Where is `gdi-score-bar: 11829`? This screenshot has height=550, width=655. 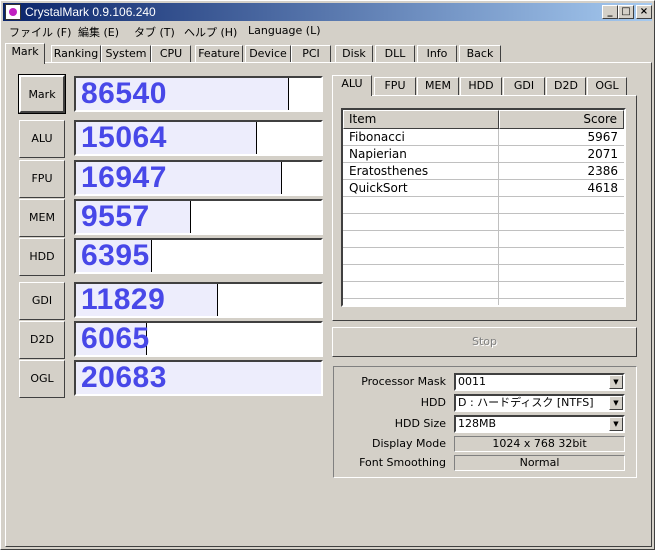 gdi-score-bar: 11829 is located at coordinates (198, 300).